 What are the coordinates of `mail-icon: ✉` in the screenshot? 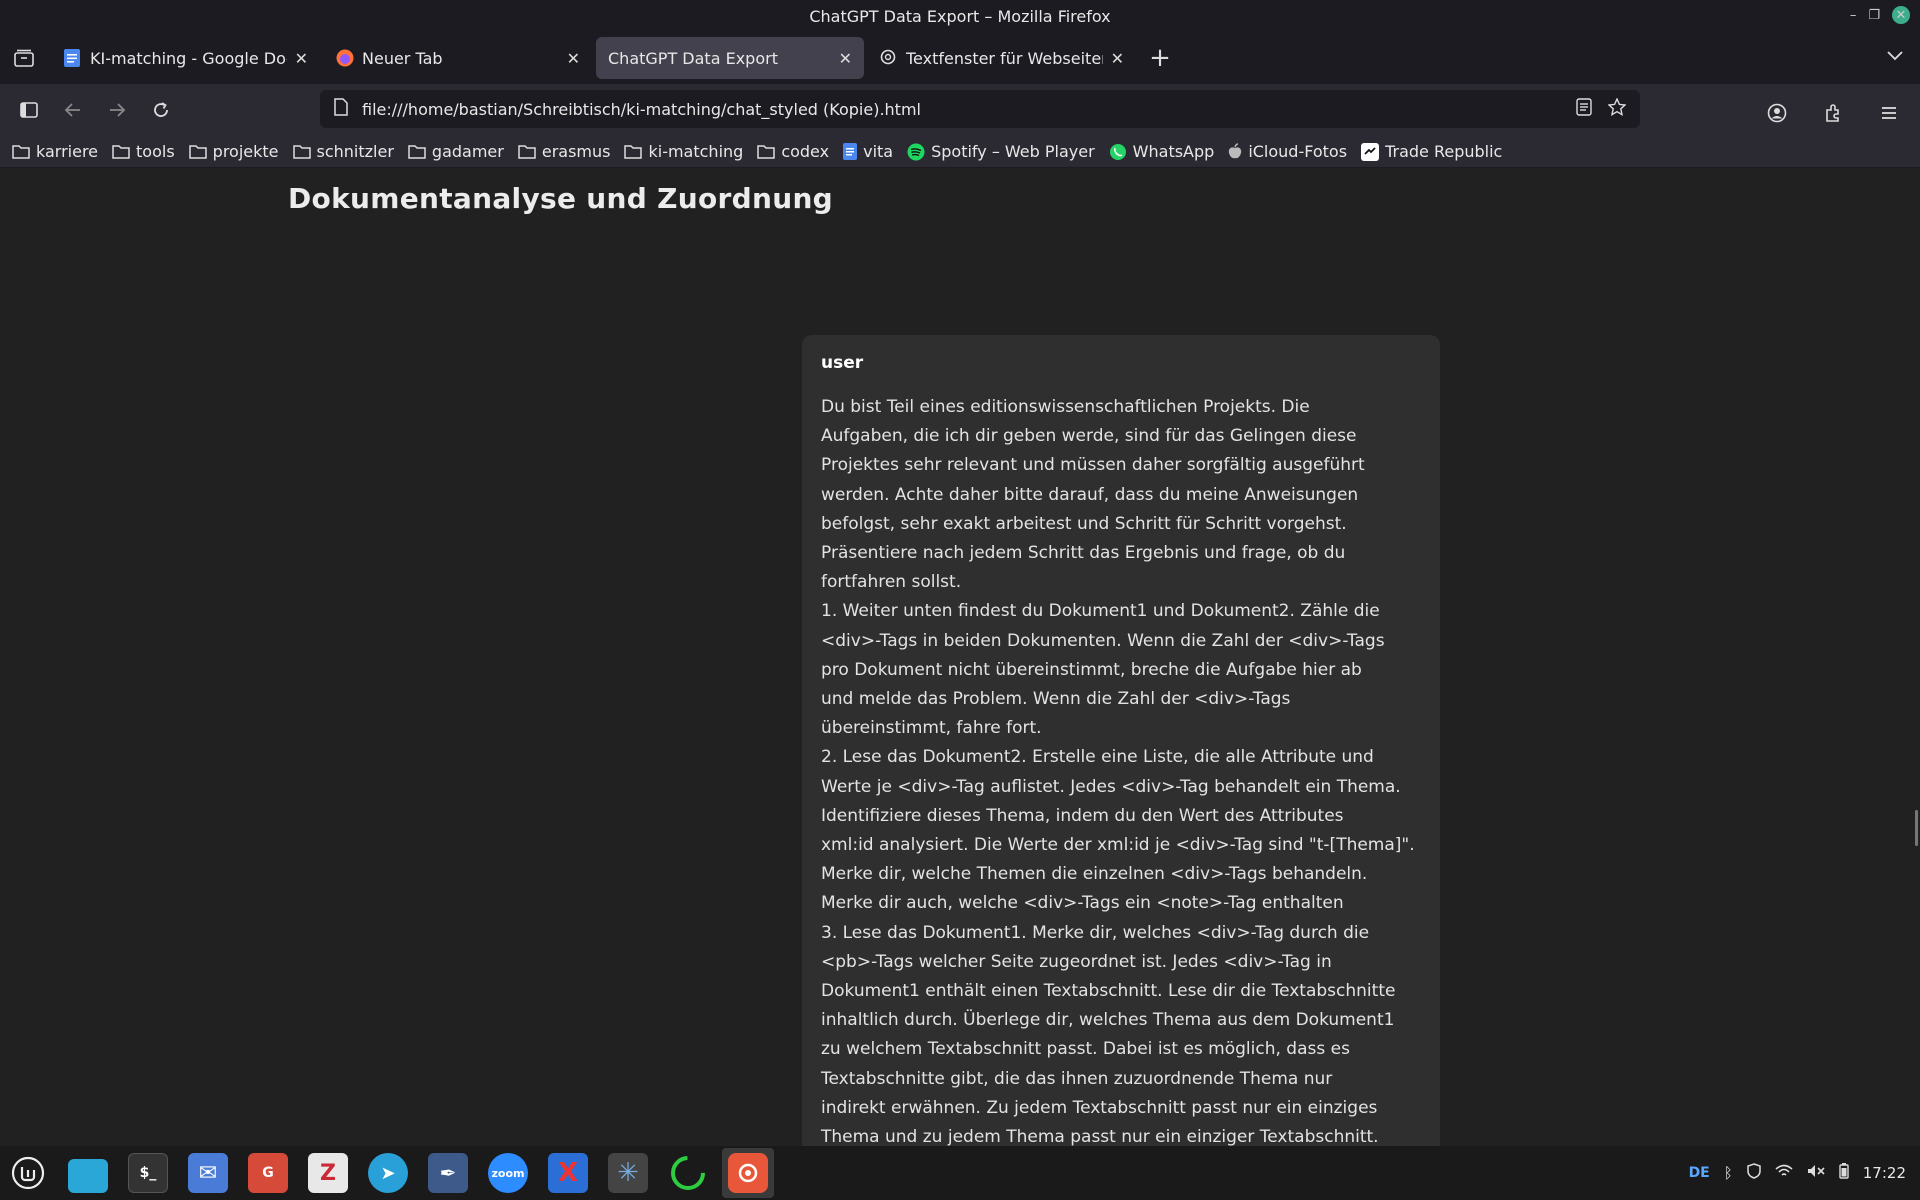 It's located at (208, 1173).